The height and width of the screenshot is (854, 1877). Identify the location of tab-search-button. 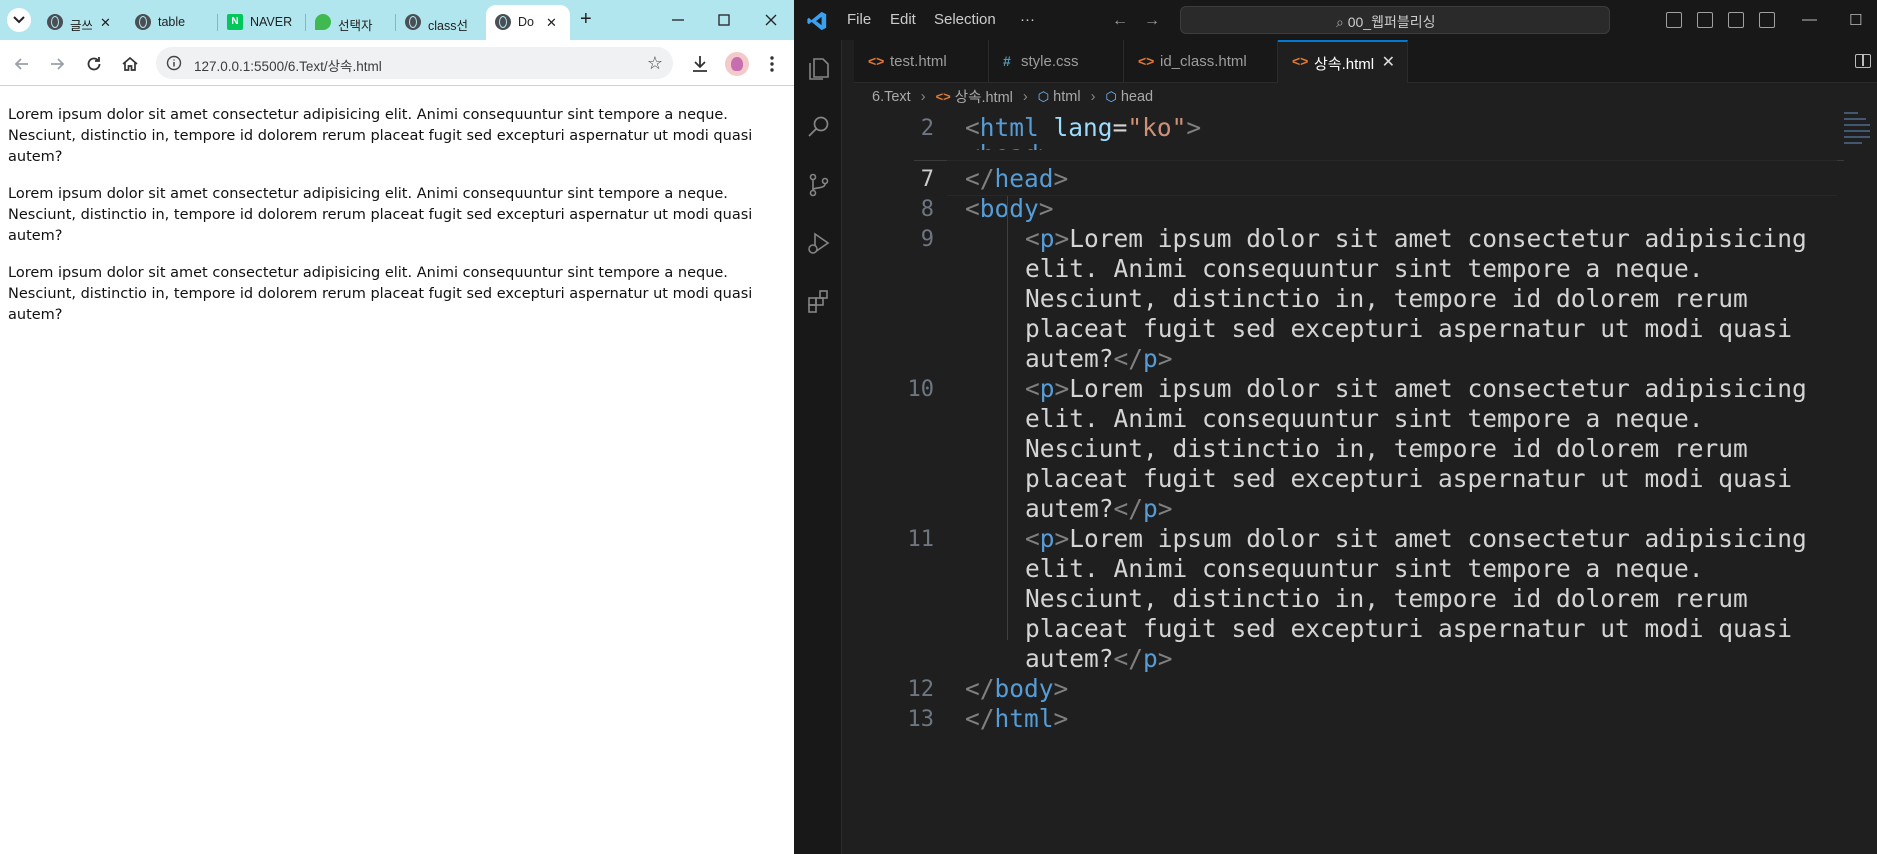
(19, 20).